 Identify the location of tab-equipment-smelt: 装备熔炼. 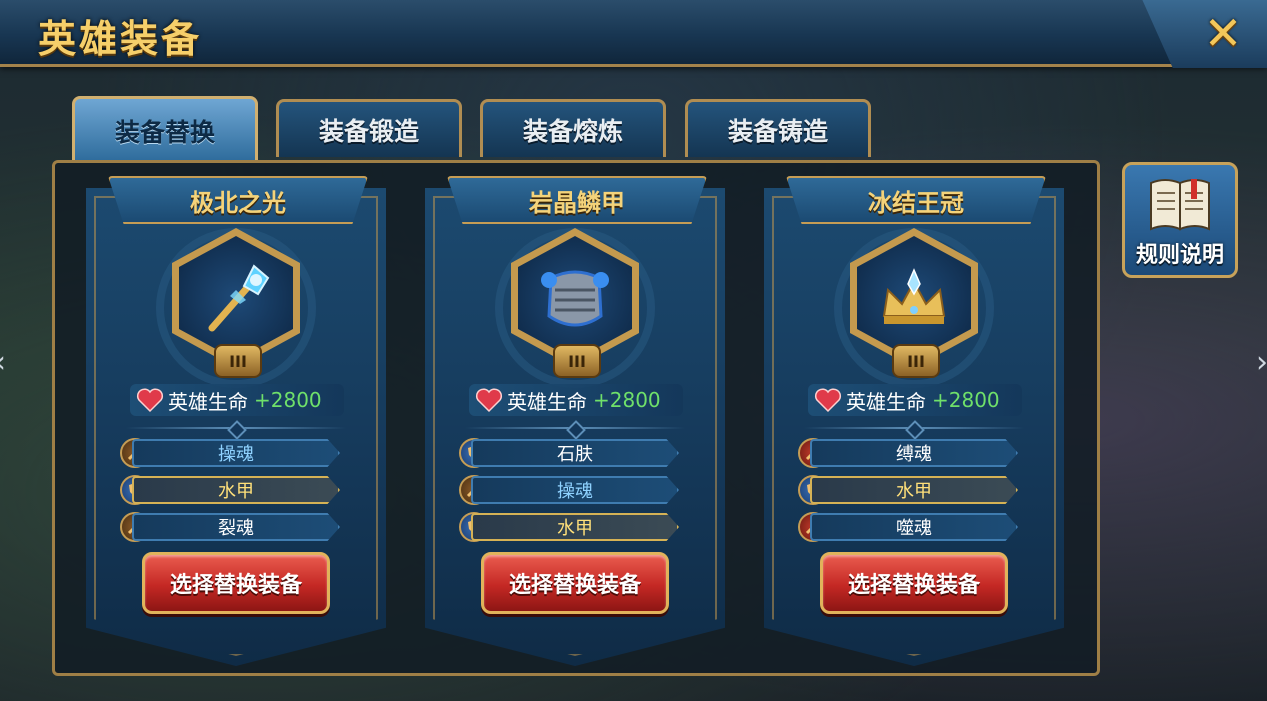
(573, 128).